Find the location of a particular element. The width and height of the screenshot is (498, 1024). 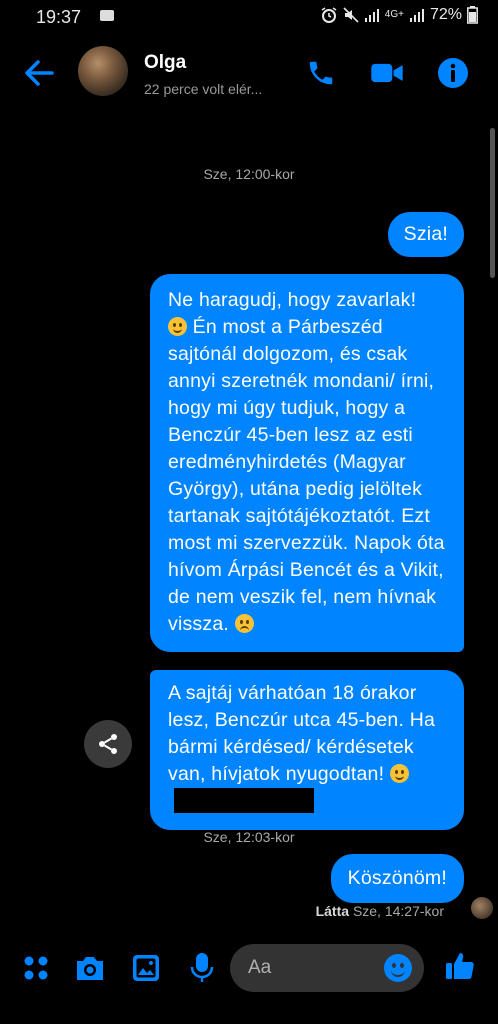

message-timestamp: Sze, 12:00-kor is located at coordinates (249, 174).